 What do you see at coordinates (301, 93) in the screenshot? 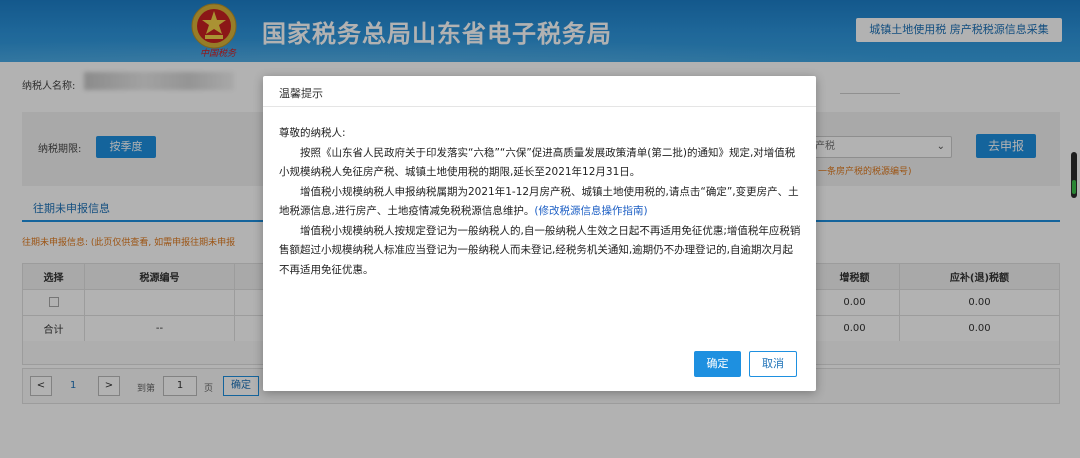
I see `dialog-title: 温馨提示` at bounding box center [301, 93].